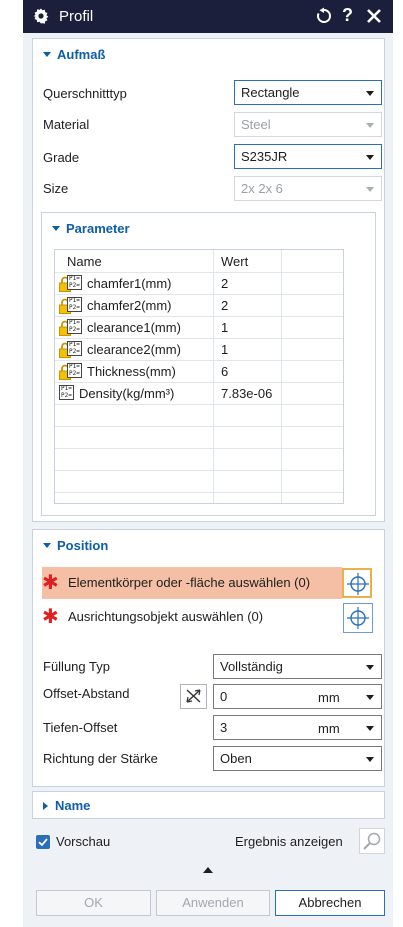  Describe the element at coordinates (84, 264) in the screenshot. I see `column-header-name: Name` at that location.